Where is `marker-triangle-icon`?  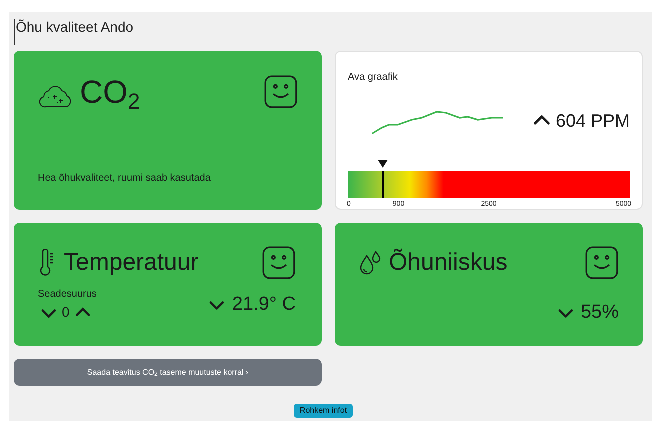 marker-triangle-icon is located at coordinates (383, 164).